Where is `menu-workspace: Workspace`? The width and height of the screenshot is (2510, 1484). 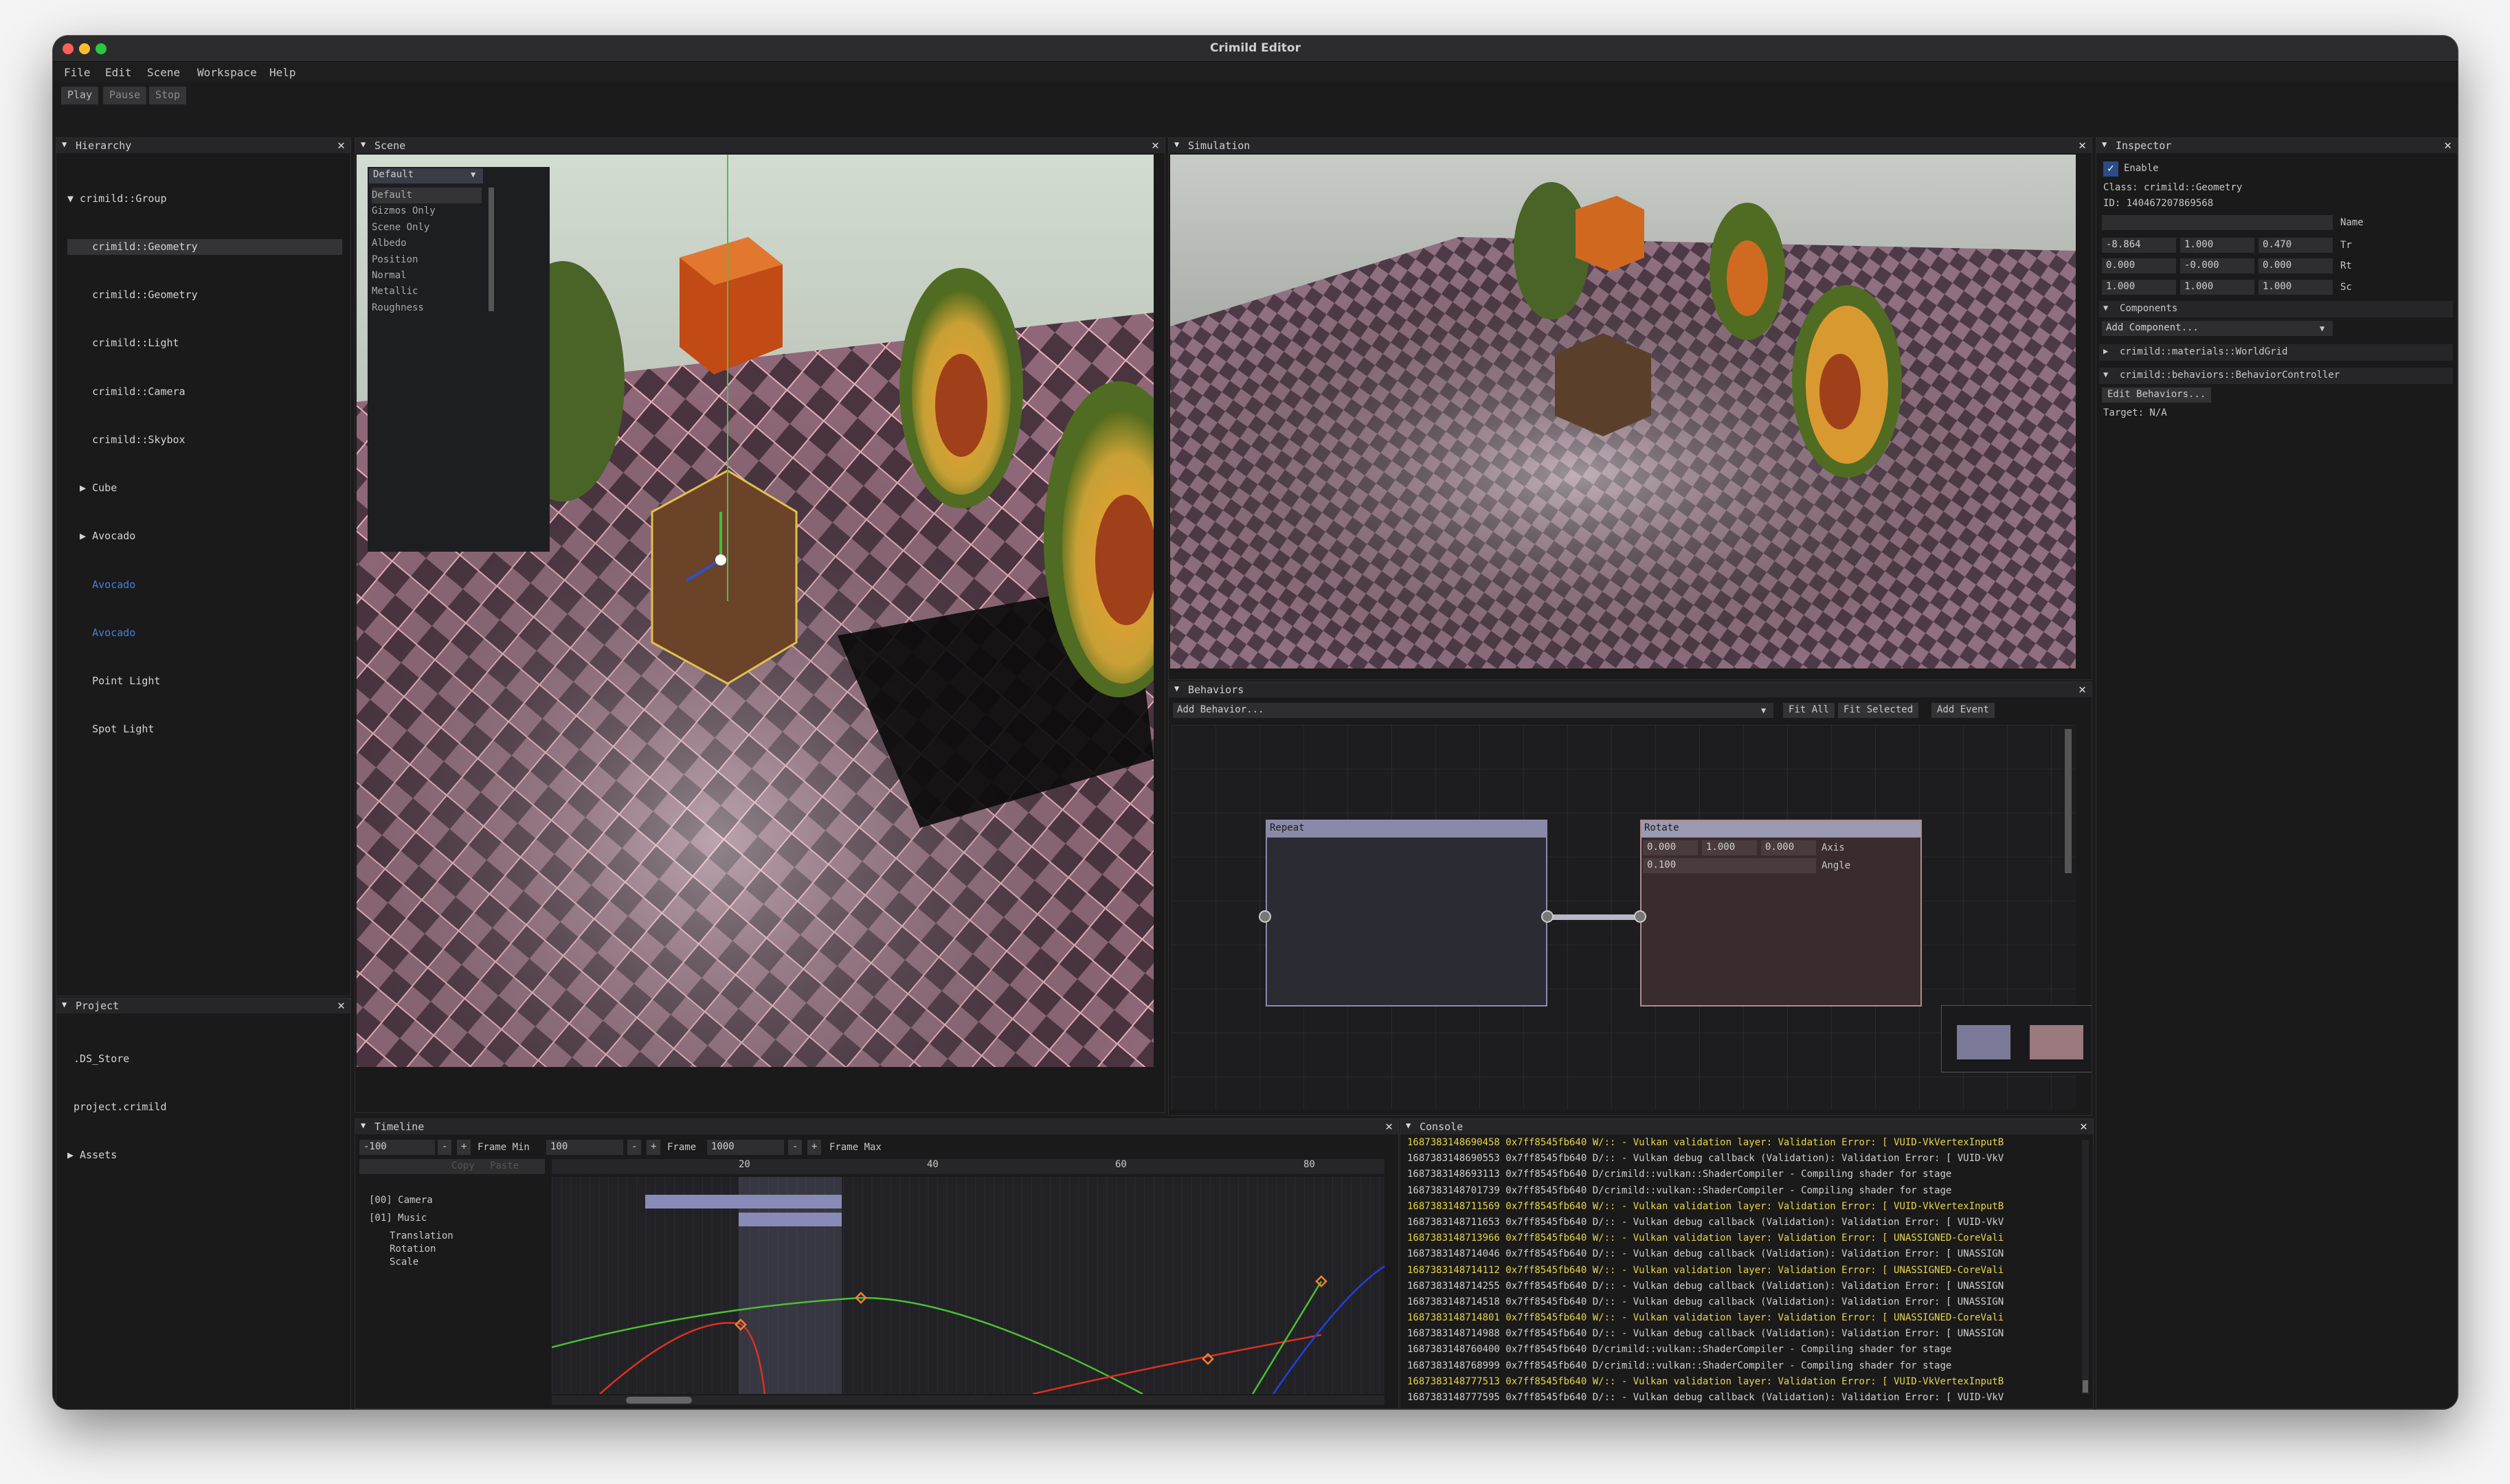 menu-workspace: Workspace is located at coordinates (227, 72).